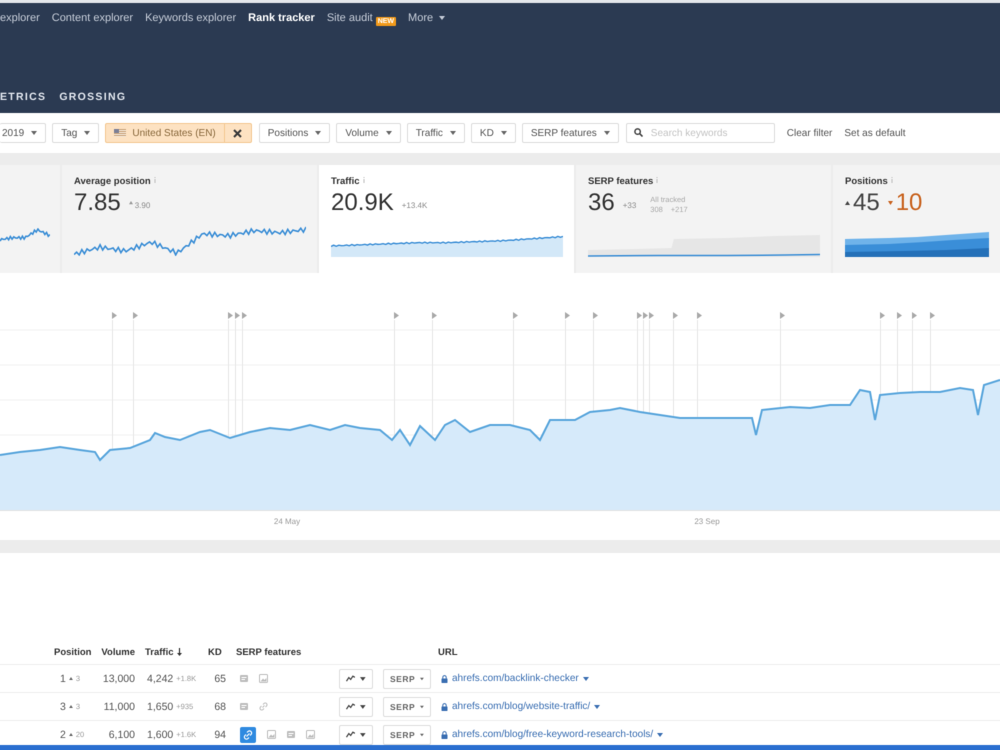  Describe the element at coordinates (638, 132) in the screenshot. I see `search-icon` at that location.